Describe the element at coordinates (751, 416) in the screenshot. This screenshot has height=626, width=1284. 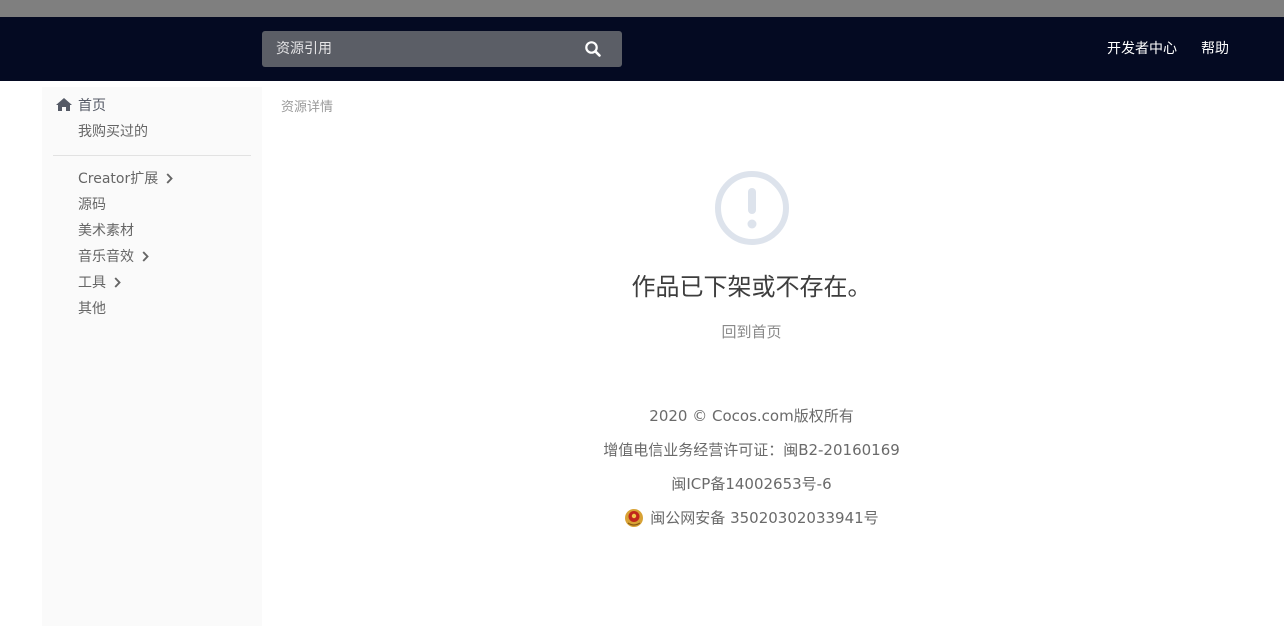
I see `footer-copyright: 2020 © Cocos.com版权所有` at that location.